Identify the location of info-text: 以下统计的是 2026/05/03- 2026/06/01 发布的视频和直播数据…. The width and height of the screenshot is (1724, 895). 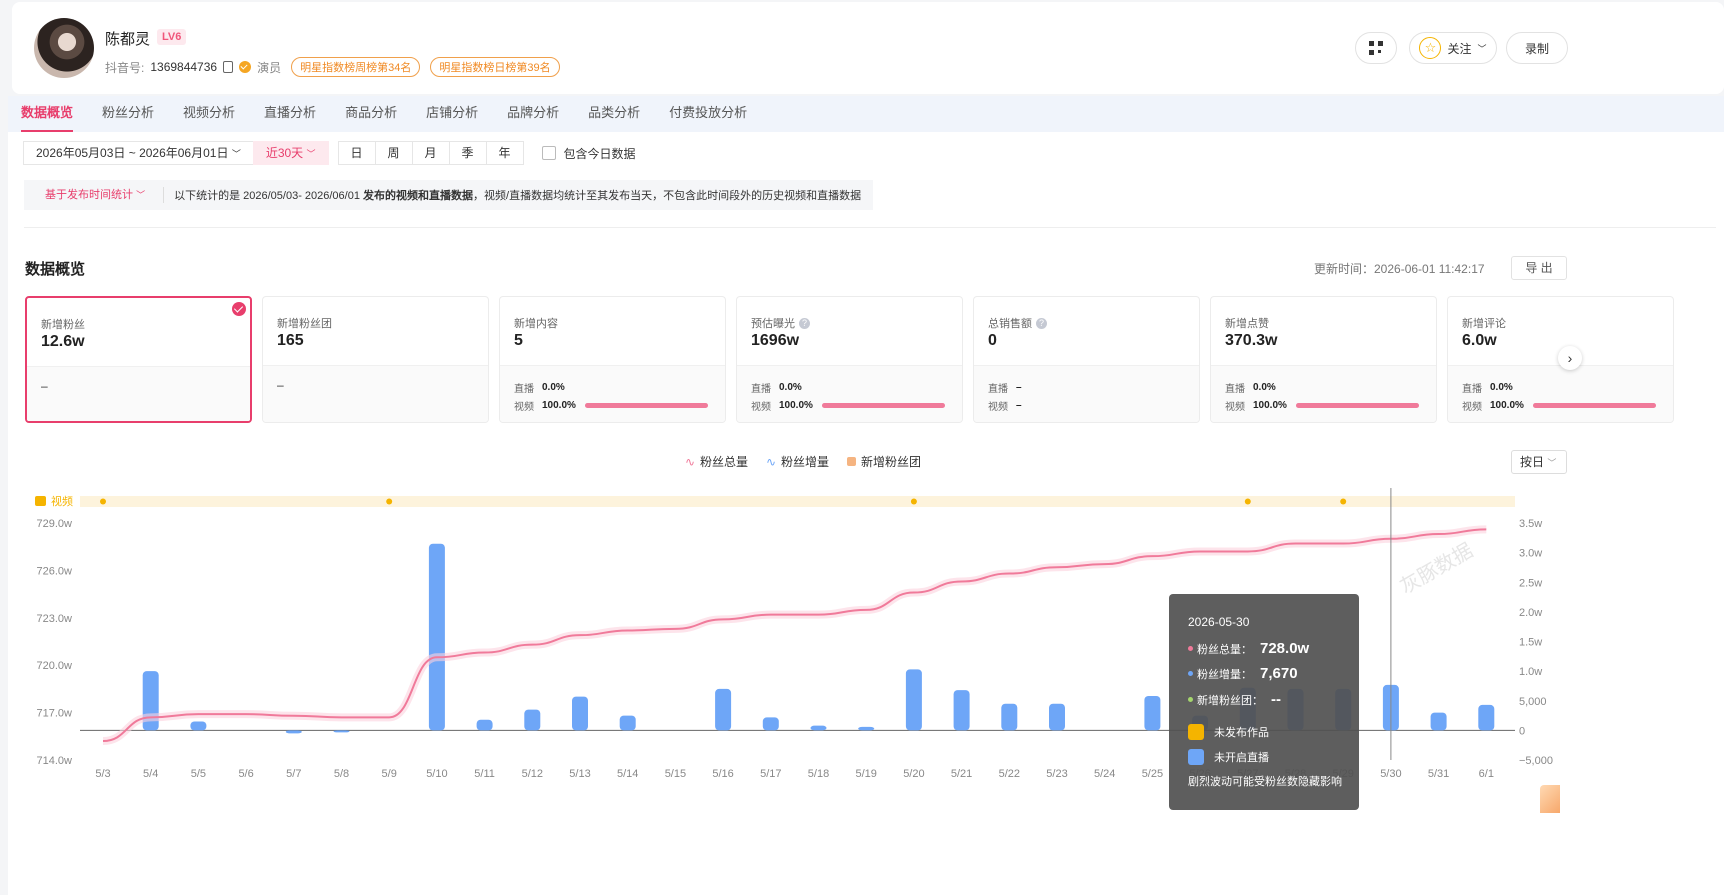
(512, 195).